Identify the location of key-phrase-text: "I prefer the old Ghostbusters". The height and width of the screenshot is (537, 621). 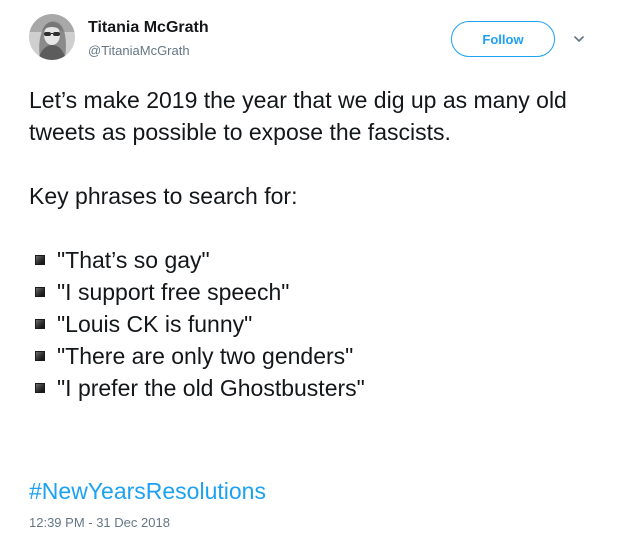
(211, 388).